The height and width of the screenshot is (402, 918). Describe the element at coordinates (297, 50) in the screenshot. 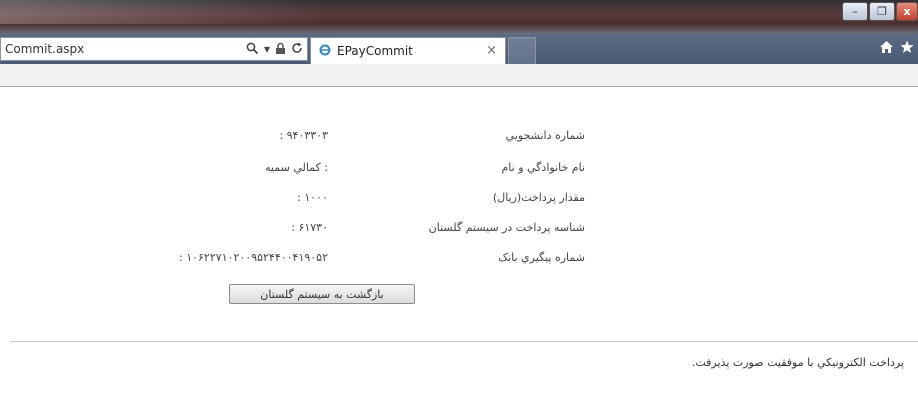

I see `refresh-icon` at that location.